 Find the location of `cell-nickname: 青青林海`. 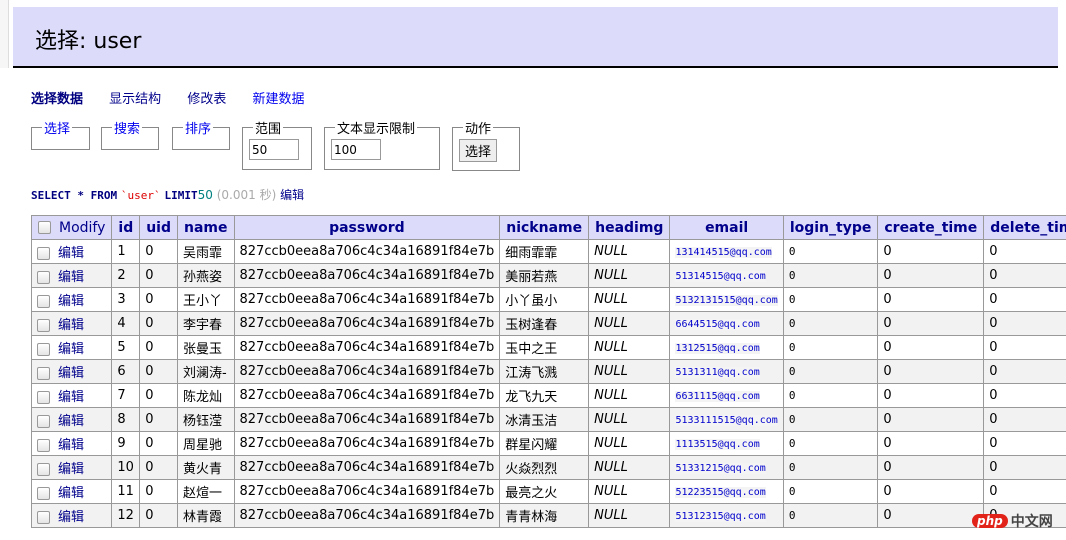

cell-nickname: 青青林海 is located at coordinates (544, 515).